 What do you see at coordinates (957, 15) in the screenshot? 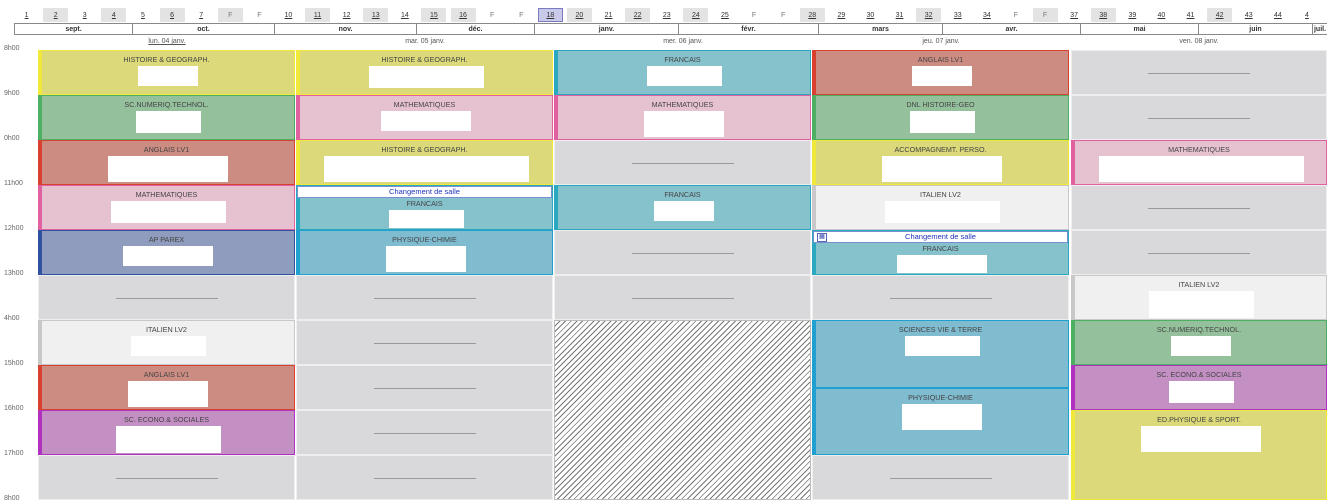
I see `week-32: 33` at bounding box center [957, 15].